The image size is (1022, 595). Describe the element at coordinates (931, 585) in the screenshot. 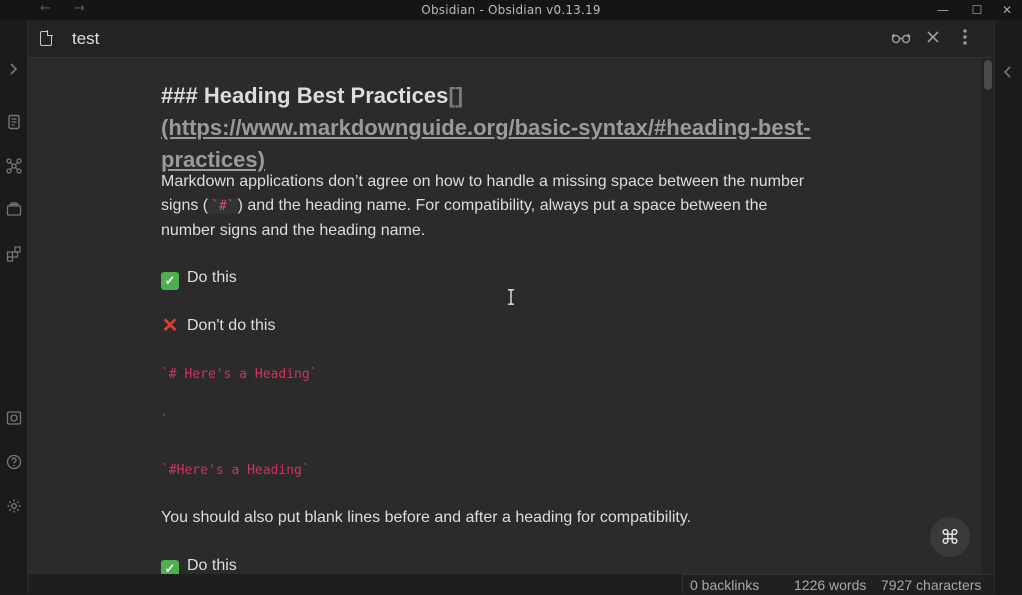

I see `character-count: 7927 characters` at that location.